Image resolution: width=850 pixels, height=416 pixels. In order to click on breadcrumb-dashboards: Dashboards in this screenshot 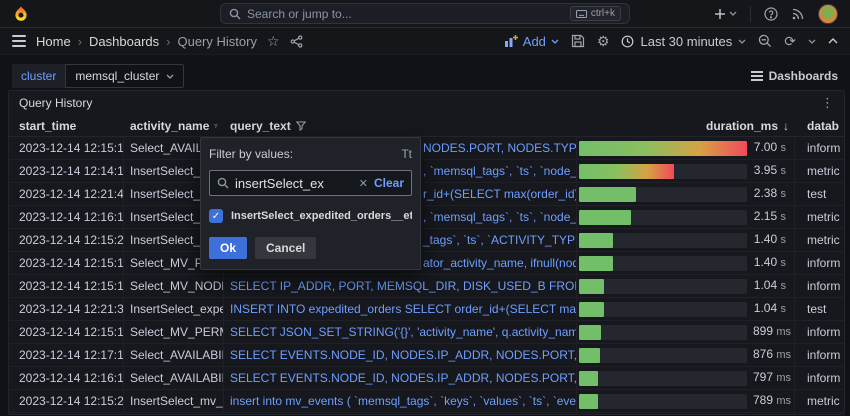, I will do `click(115, 41)`.